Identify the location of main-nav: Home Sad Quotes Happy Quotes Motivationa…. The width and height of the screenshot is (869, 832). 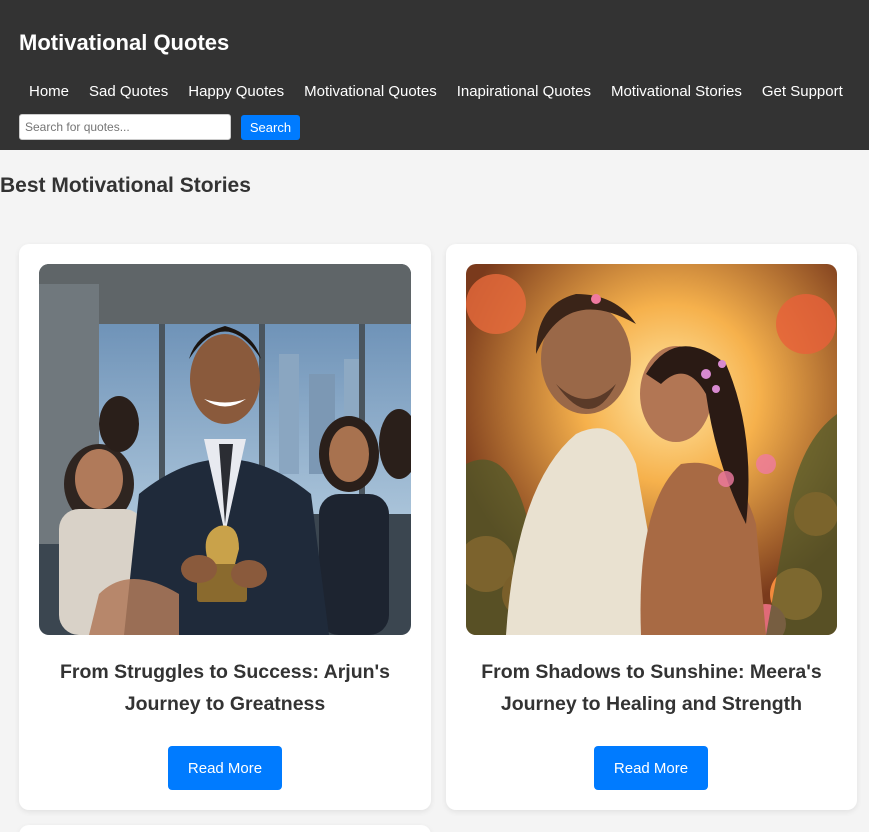
(436, 92).